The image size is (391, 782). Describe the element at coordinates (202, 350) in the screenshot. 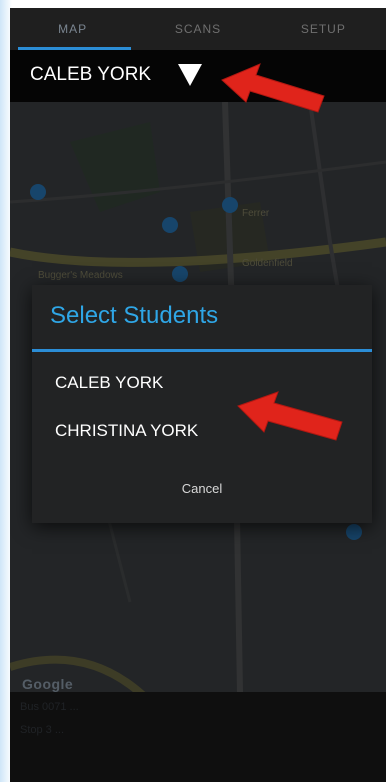

I see `dialog-divider` at that location.